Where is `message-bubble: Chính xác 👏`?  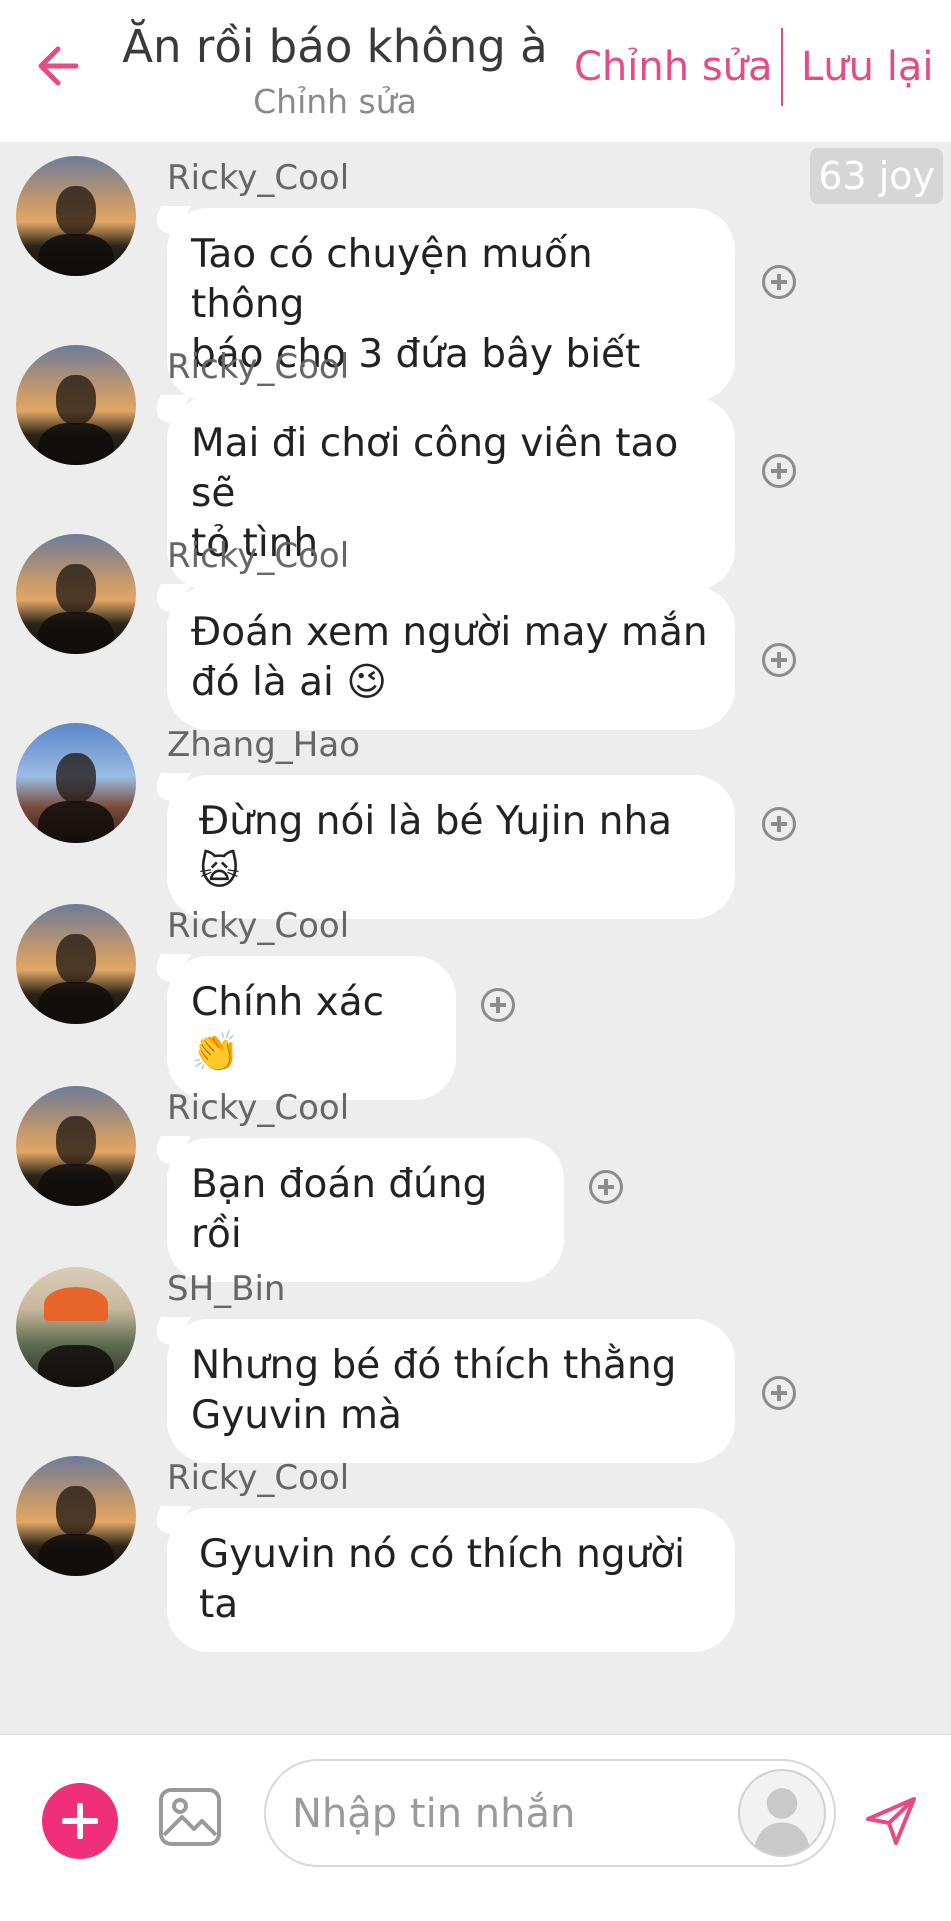 message-bubble: Chính xác 👏 is located at coordinates (311, 1028).